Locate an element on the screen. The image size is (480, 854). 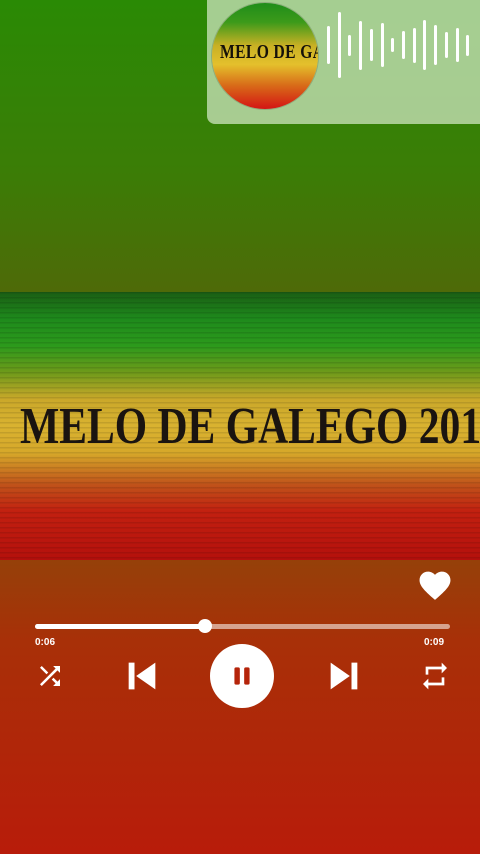
next-button is located at coordinates (344, 676).